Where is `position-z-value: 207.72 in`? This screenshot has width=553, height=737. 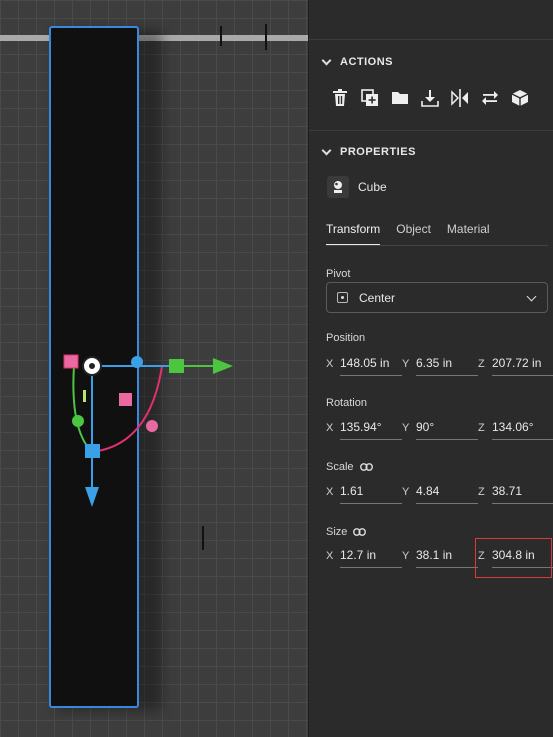 position-z-value: 207.72 in is located at coordinates (522, 364).